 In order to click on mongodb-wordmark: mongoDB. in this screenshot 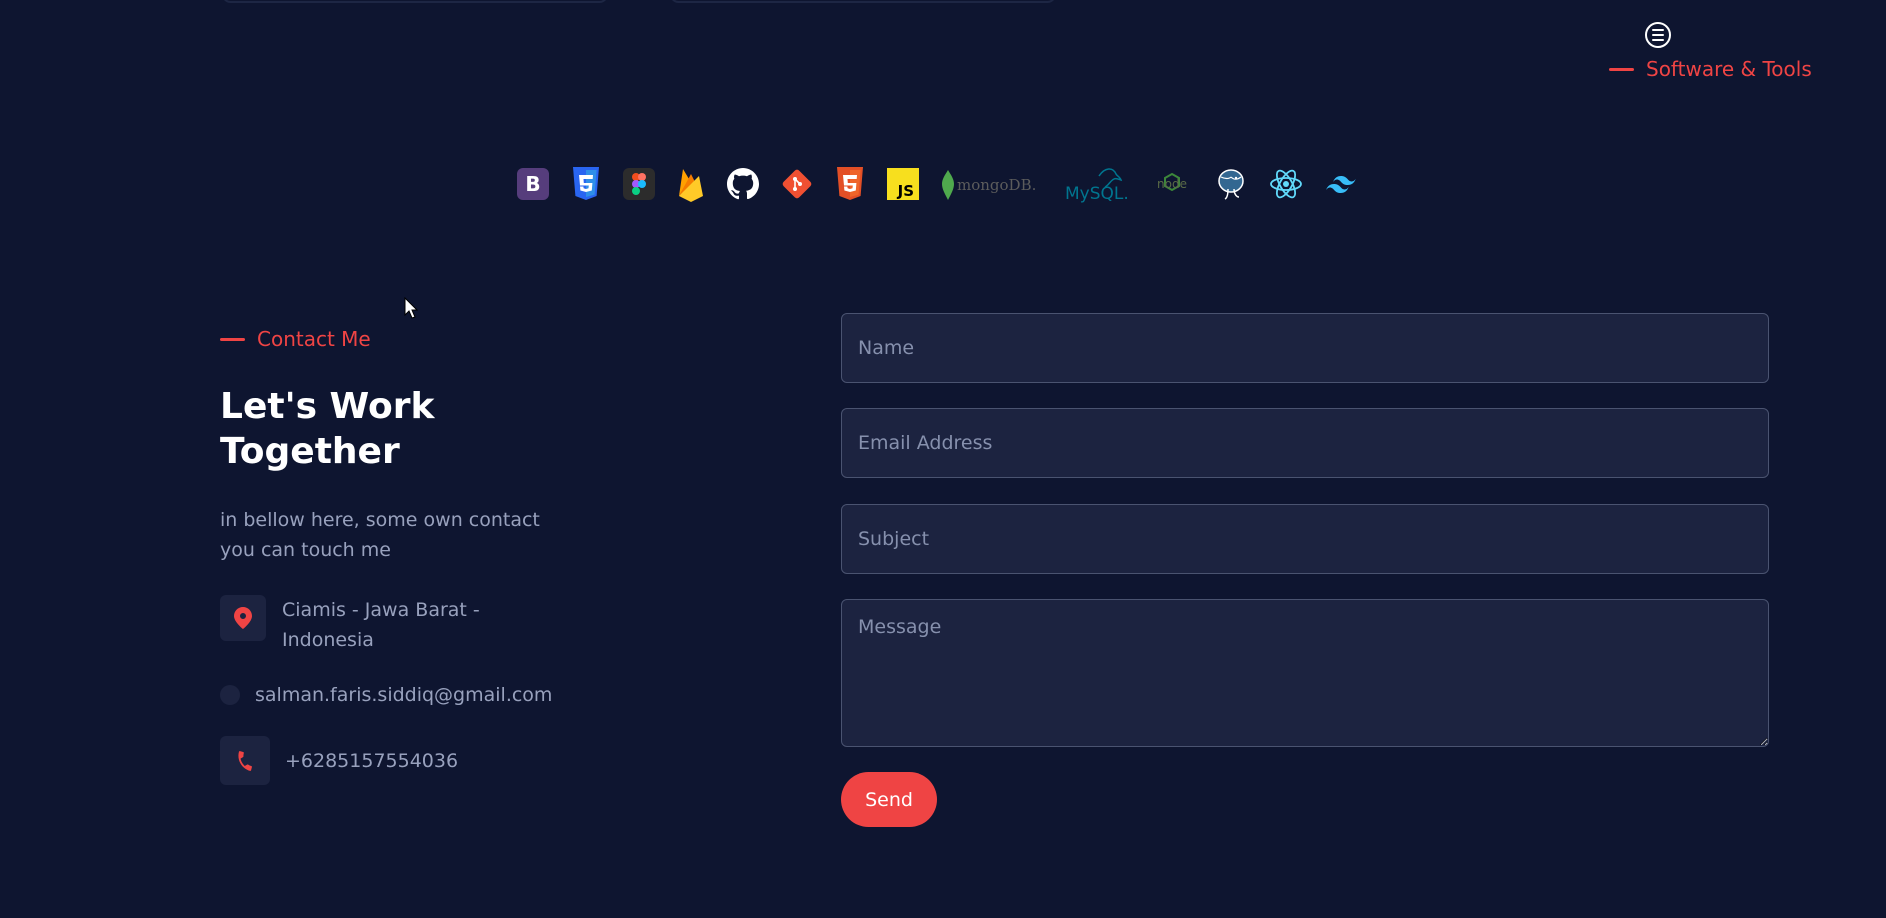, I will do `click(996, 185)`.